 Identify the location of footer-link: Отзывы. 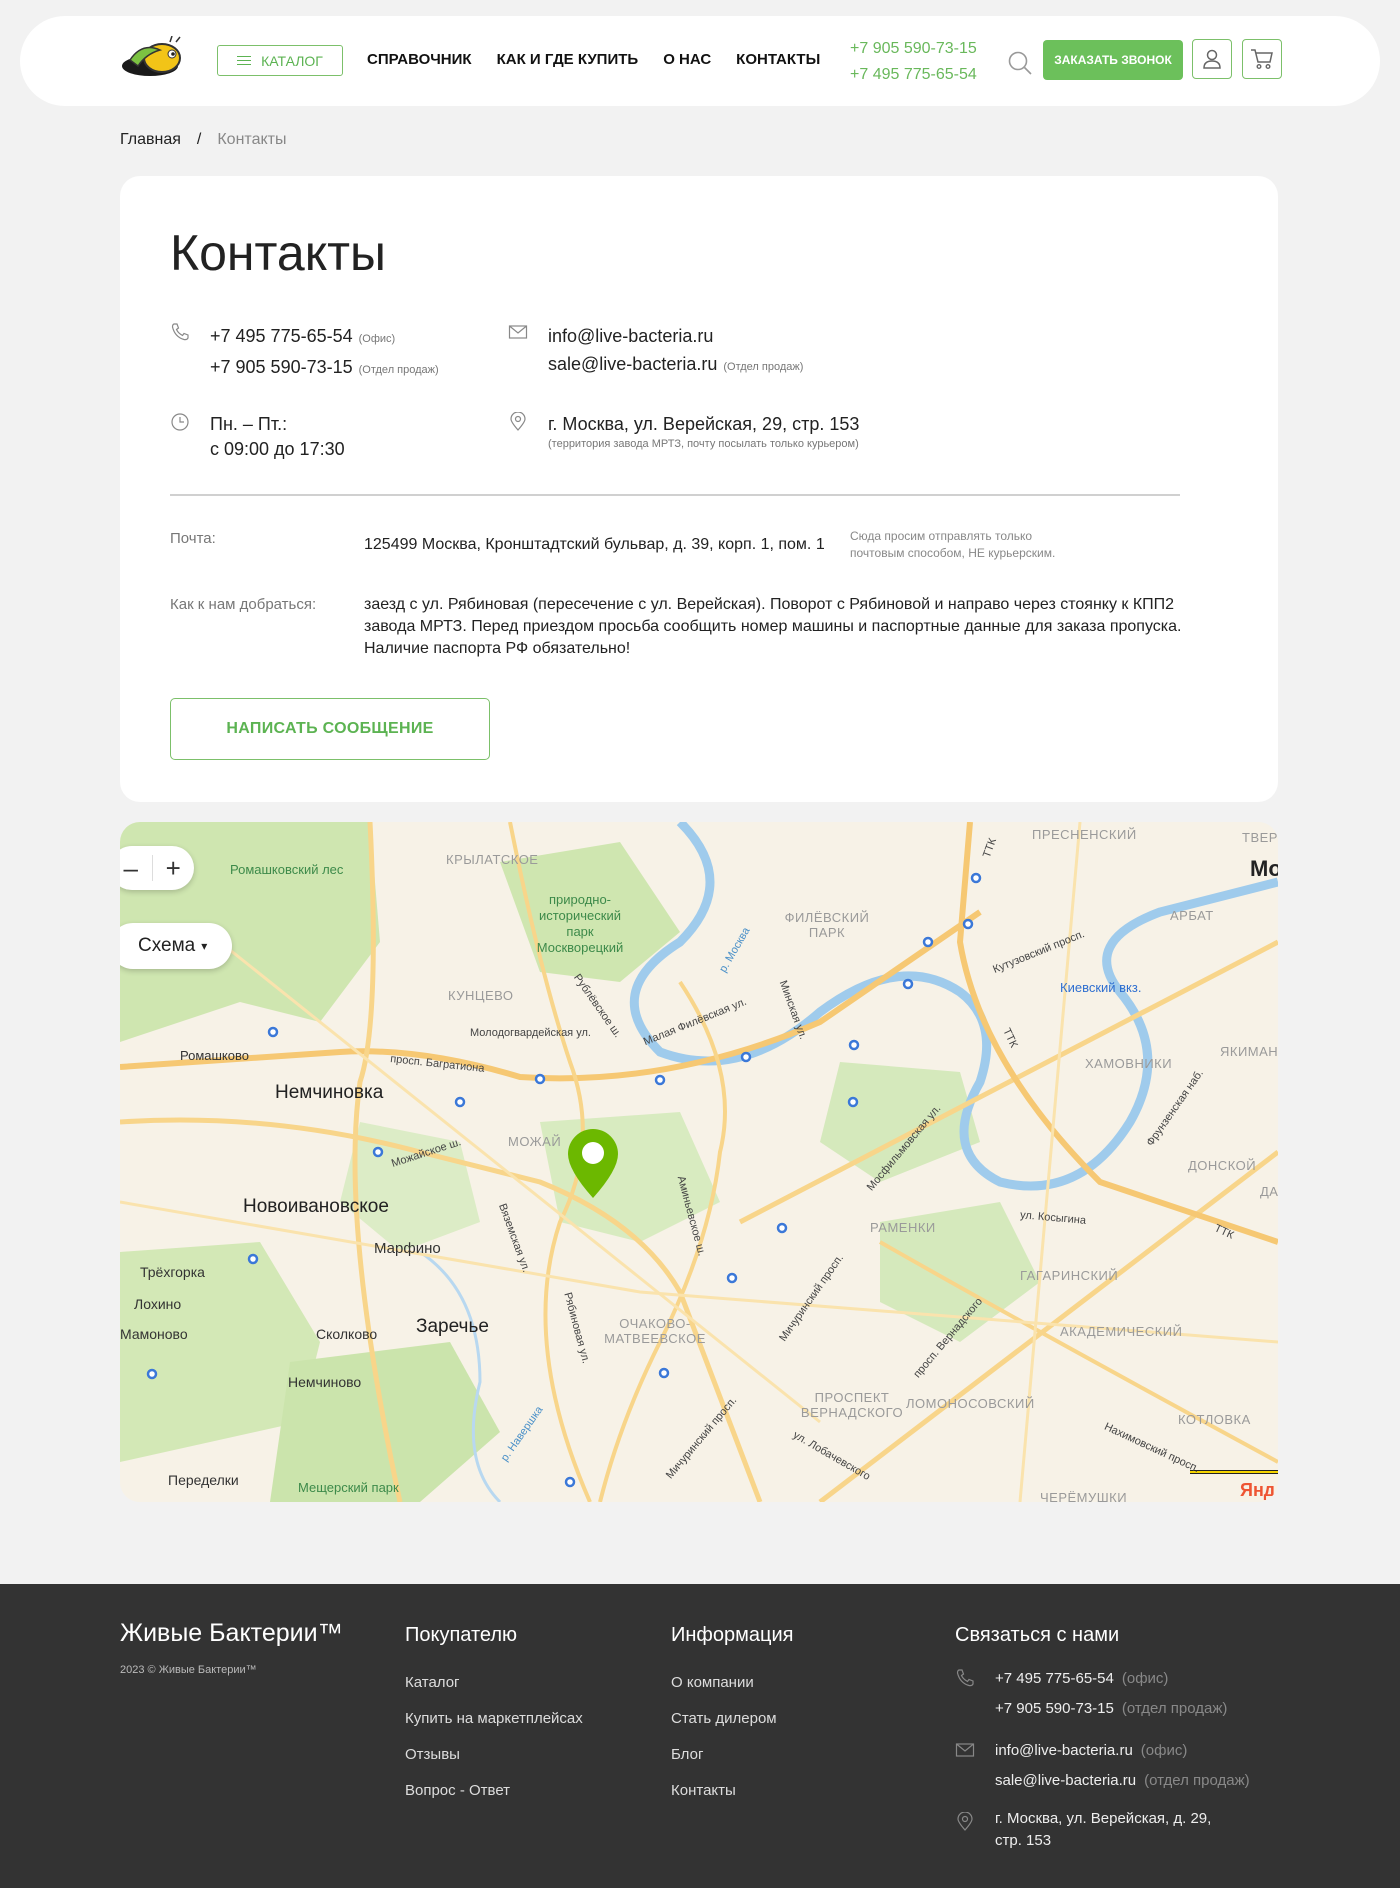
(494, 1755).